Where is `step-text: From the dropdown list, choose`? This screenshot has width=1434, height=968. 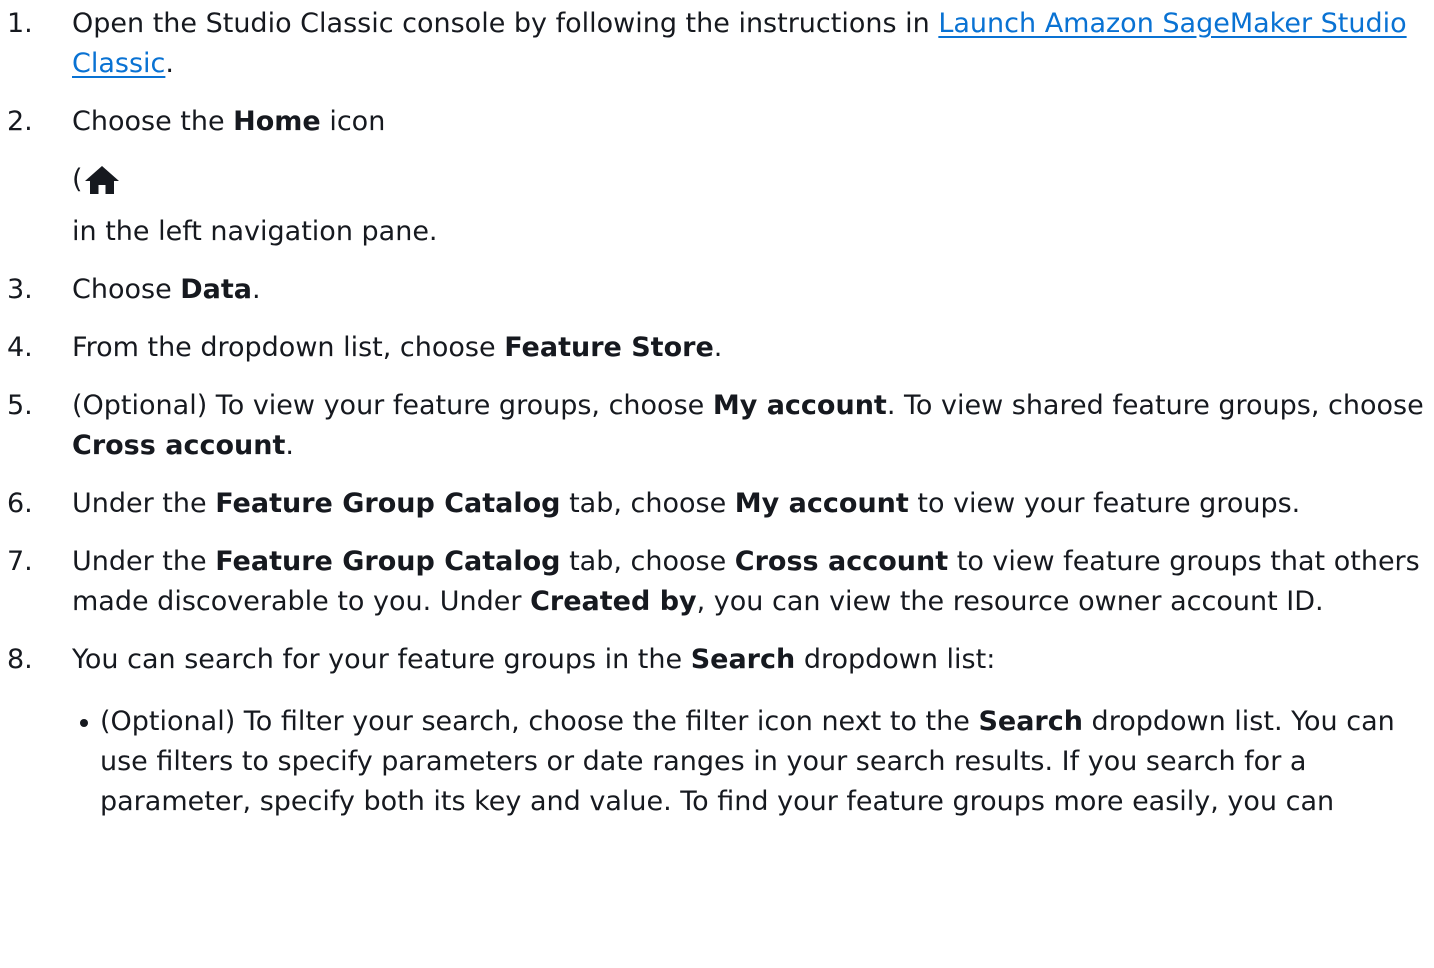 step-text: From the dropdown list, choose is located at coordinates (288, 347).